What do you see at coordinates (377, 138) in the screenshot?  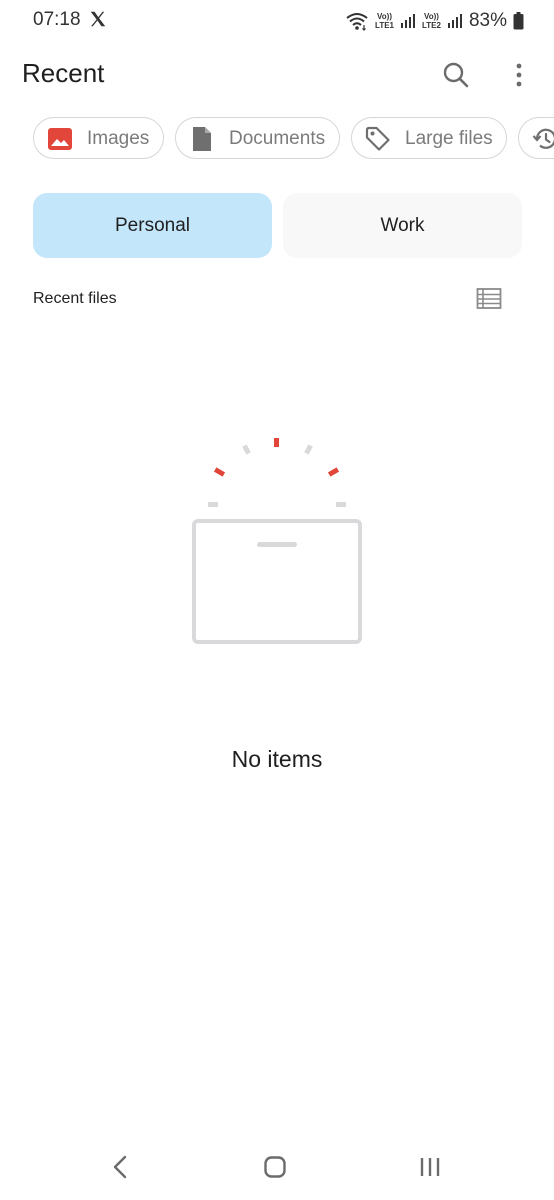 I see `tag-icon` at bounding box center [377, 138].